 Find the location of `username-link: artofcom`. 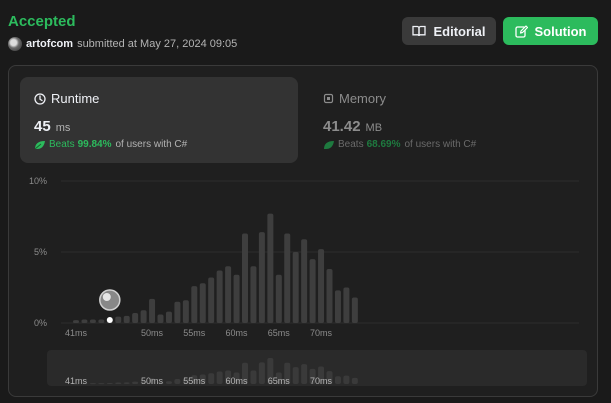

username-link: artofcom is located at coordinates (49, 44).